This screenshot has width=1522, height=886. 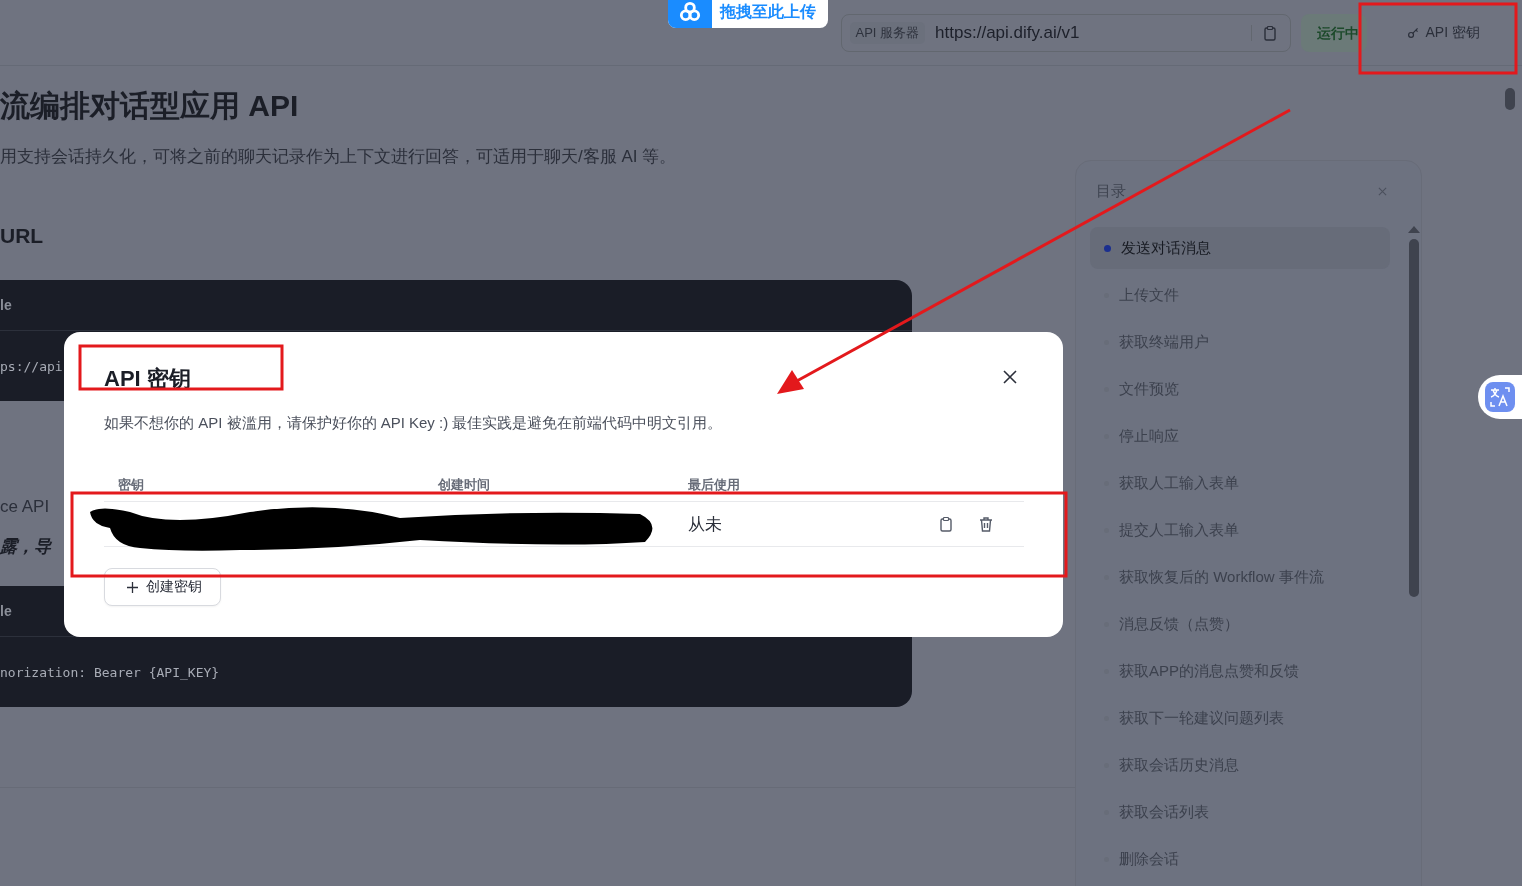 What do you see at coordinates (1240, 248) in the screenshot?
I see `toc-item: 发送对话消息` at bounding box center [1240, 248].